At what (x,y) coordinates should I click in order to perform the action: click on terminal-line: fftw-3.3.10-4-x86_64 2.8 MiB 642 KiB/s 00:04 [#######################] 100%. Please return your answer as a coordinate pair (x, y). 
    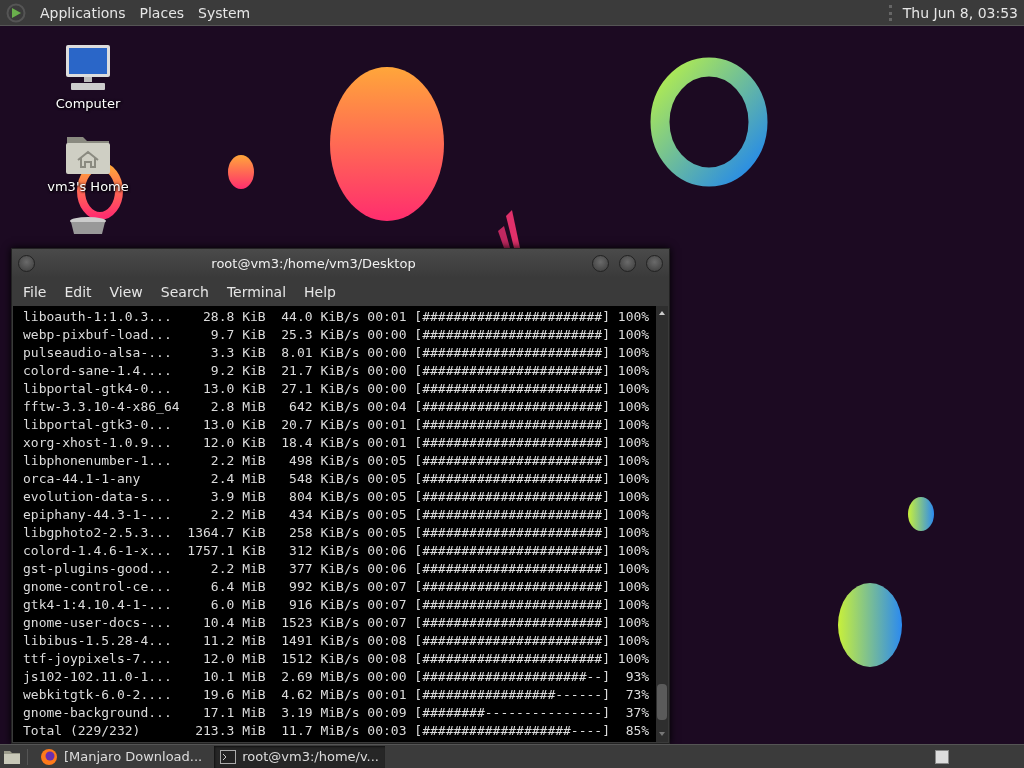
    Looking at the image, I should click on (337, 407).